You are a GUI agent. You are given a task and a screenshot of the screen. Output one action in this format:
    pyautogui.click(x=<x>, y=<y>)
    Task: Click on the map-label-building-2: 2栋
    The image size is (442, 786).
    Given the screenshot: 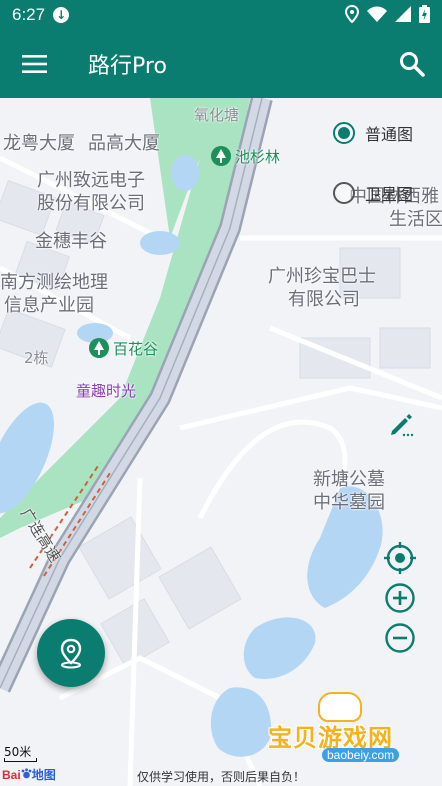 What is the action you would take?
    pyautogui.click(x=36, y=358)
    